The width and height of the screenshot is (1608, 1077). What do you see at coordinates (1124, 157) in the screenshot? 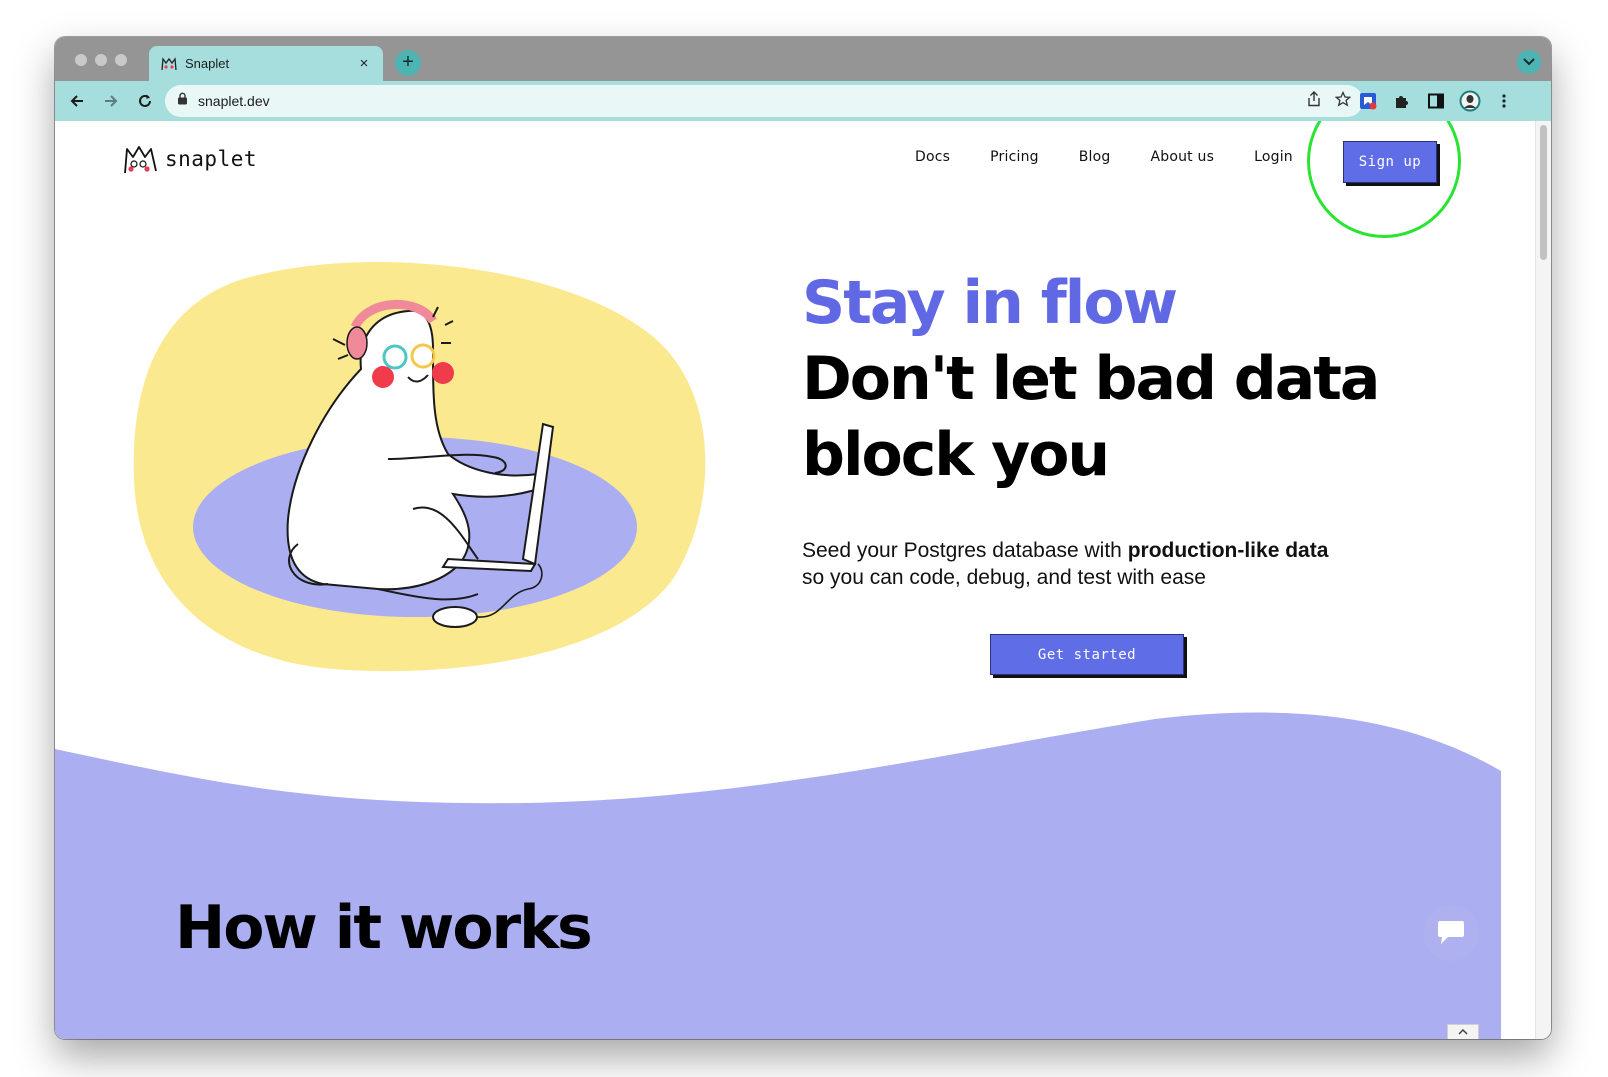
I see `main-nav: Docs Pricing Blog About us Login` at bounding box center [1124, 157].